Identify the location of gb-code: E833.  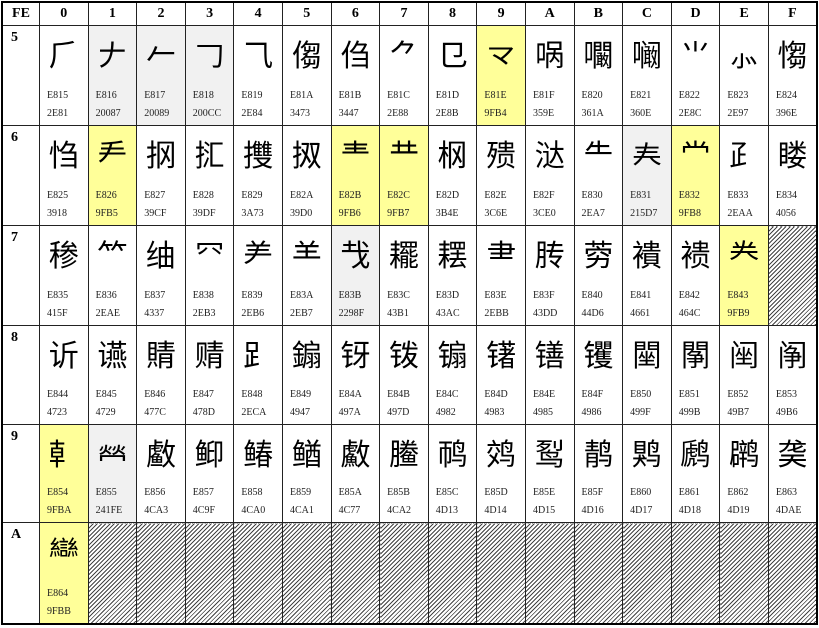
(738, 195).